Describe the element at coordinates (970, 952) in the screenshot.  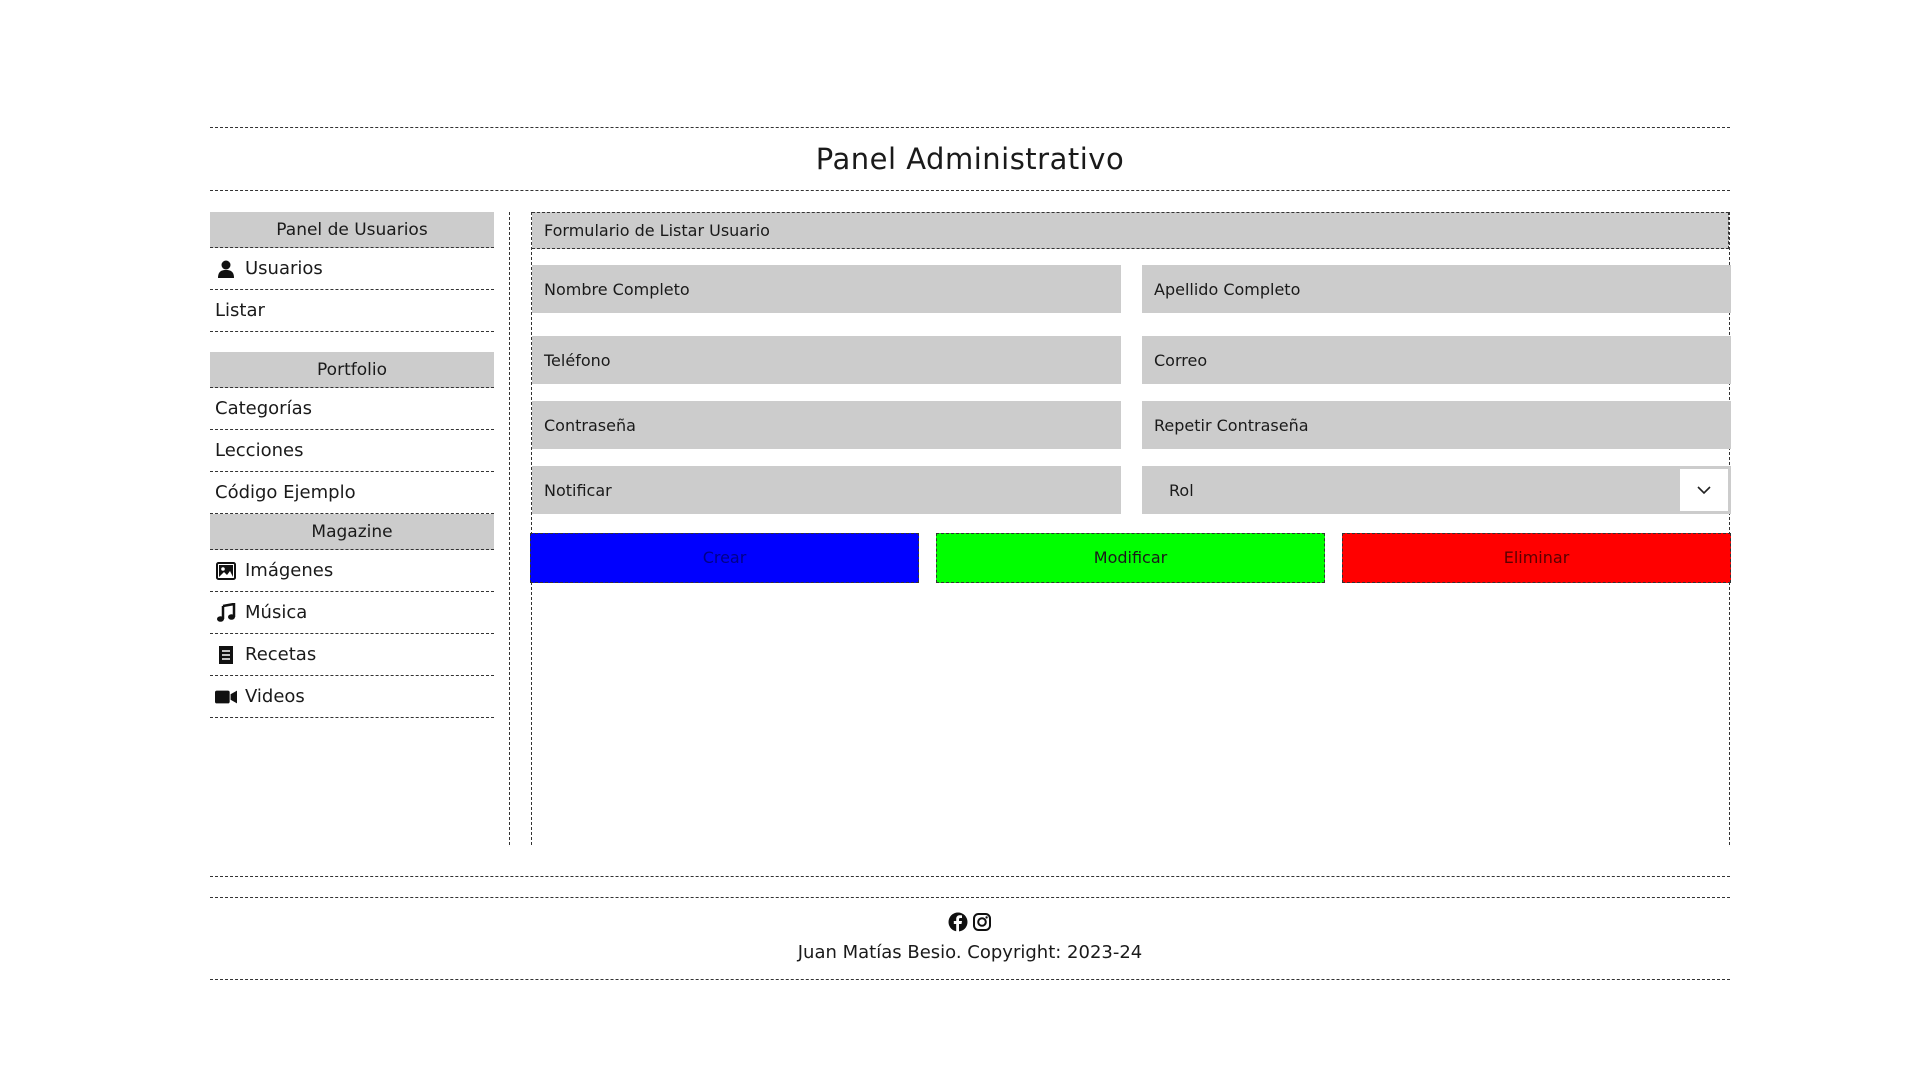
I see `copyright-text: Juan Matías Besio. Copyright: 2023-24` at that location.